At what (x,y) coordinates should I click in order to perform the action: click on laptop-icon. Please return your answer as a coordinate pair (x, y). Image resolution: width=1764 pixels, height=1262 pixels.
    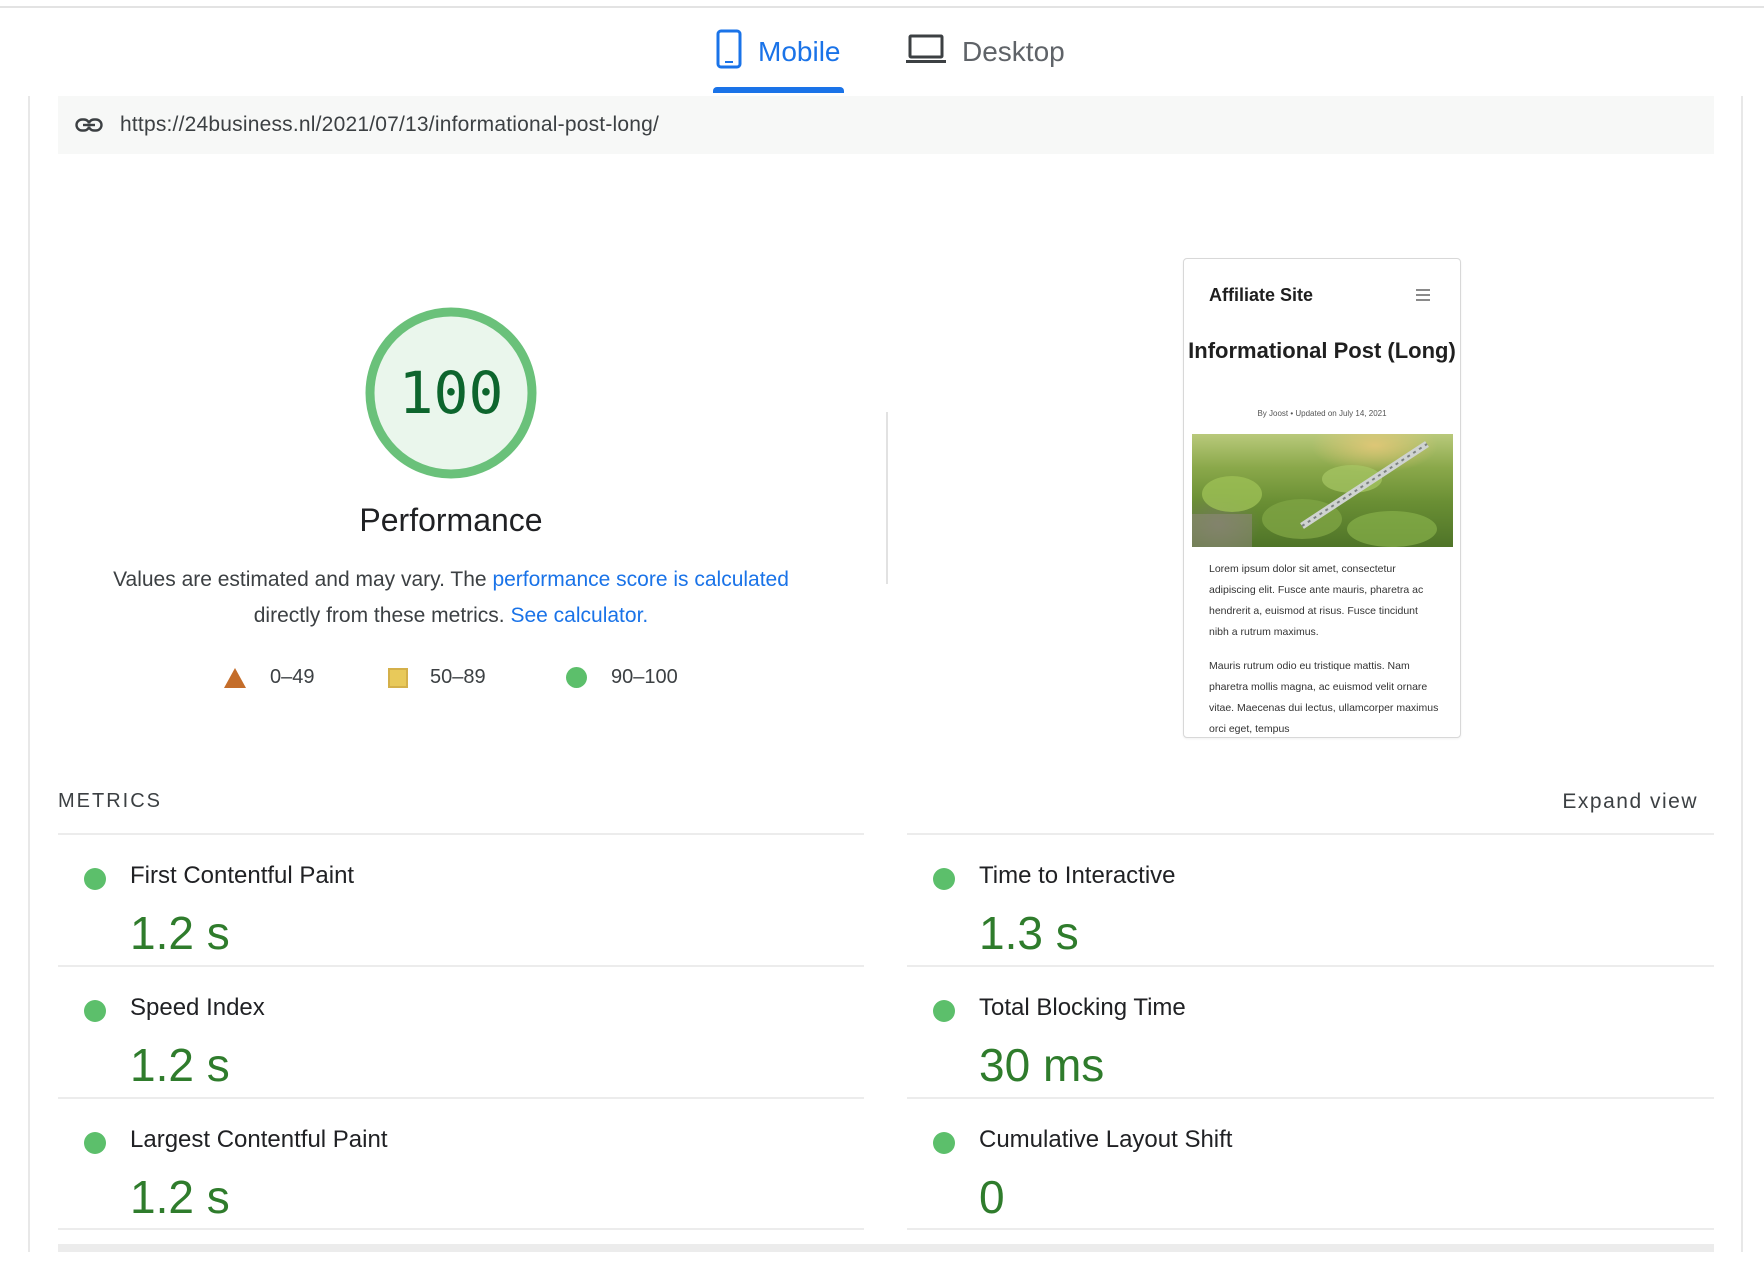
    Looking at the image, I should click on (926, 52).